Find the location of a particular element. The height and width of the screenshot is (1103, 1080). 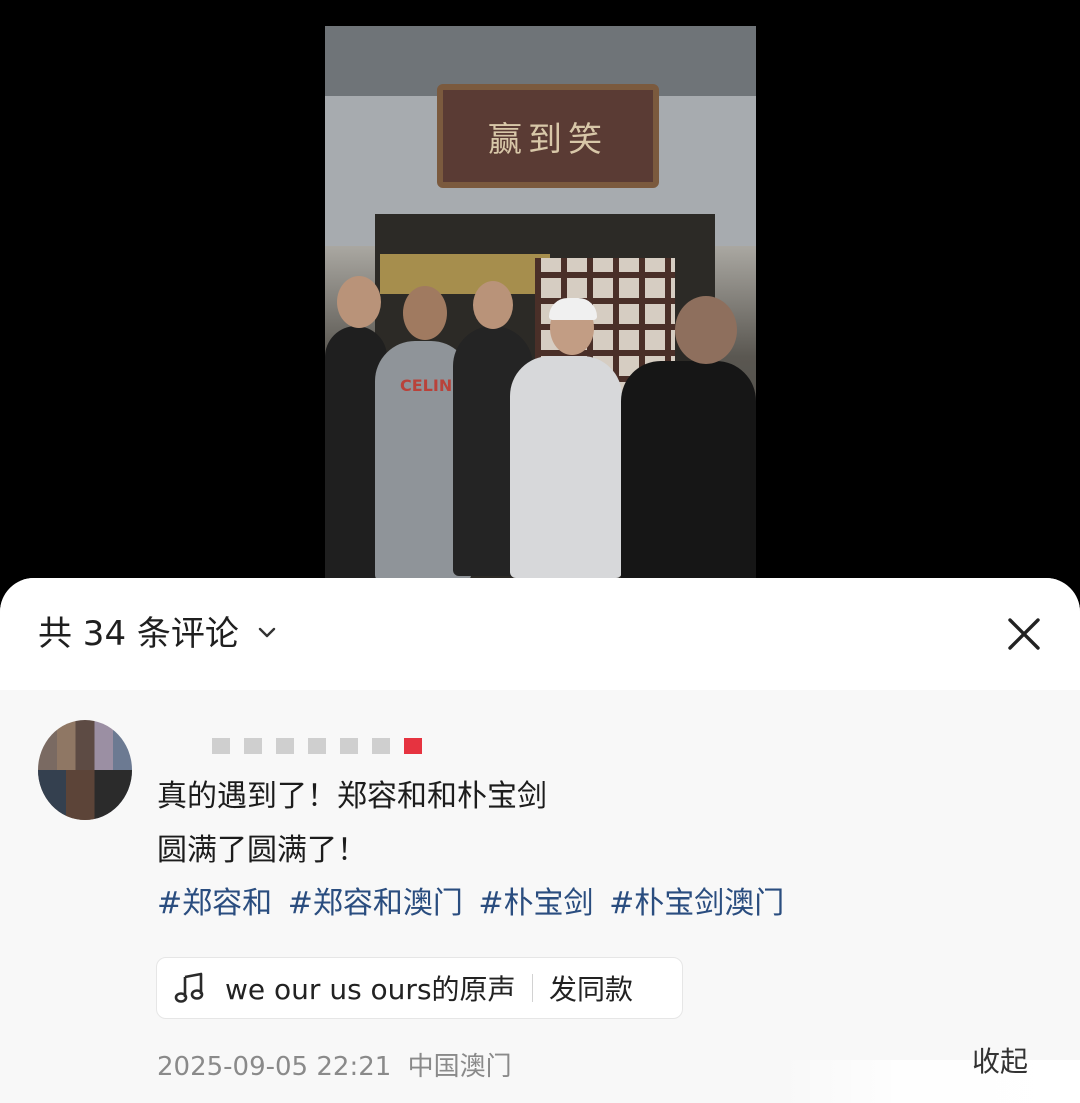

person-right-guard is located at coordinates (688, 469).